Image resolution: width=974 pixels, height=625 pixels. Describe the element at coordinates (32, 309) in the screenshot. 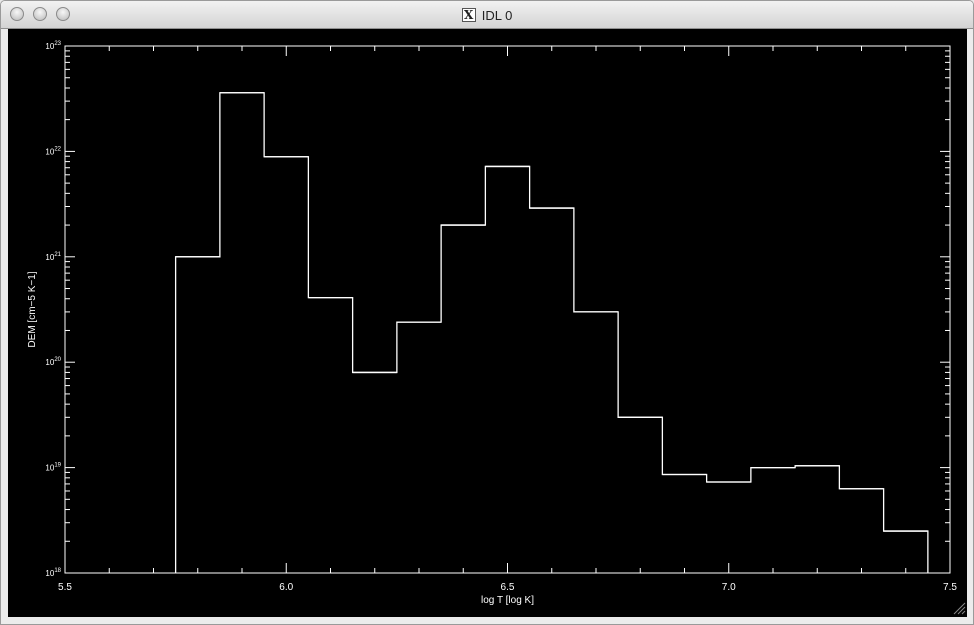

I see `y-axis-label: DEM [cm−5 K−1]` at that location.